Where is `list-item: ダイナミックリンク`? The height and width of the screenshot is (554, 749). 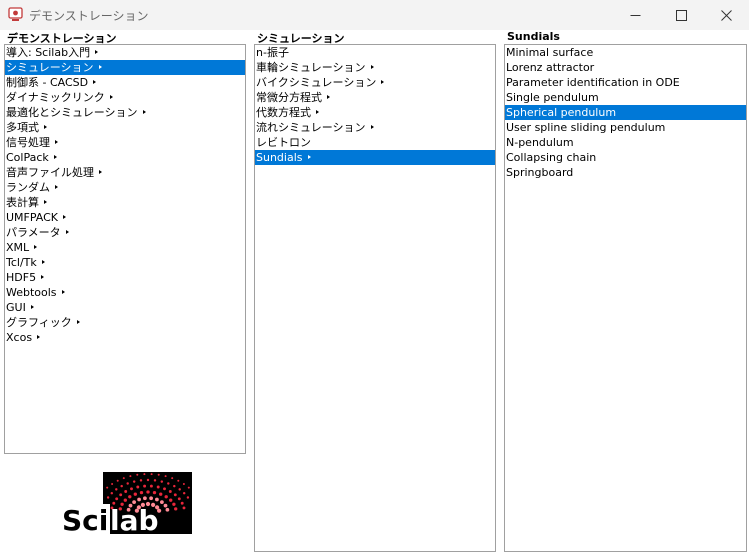
list-item: ダイナミックリンク is located at coordinates (125, 97).